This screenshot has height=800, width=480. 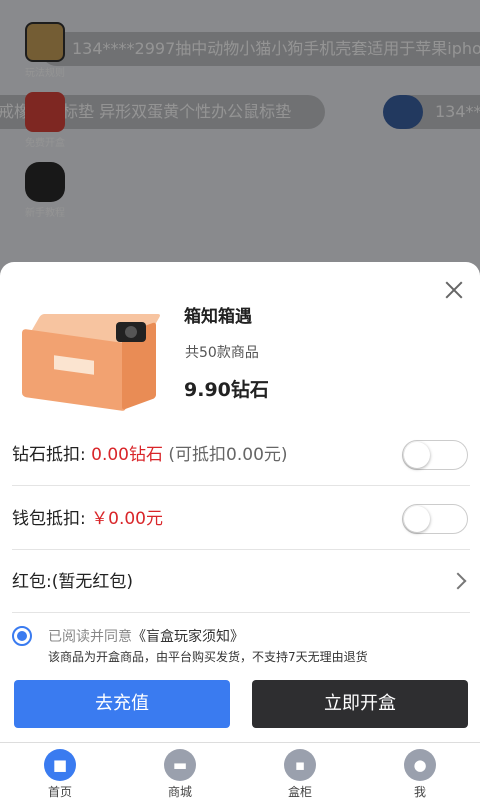 What do you see at coordinates (60, 765) in the screenshot?
I see `box-icon: ■` at bounding box center [60, 765].